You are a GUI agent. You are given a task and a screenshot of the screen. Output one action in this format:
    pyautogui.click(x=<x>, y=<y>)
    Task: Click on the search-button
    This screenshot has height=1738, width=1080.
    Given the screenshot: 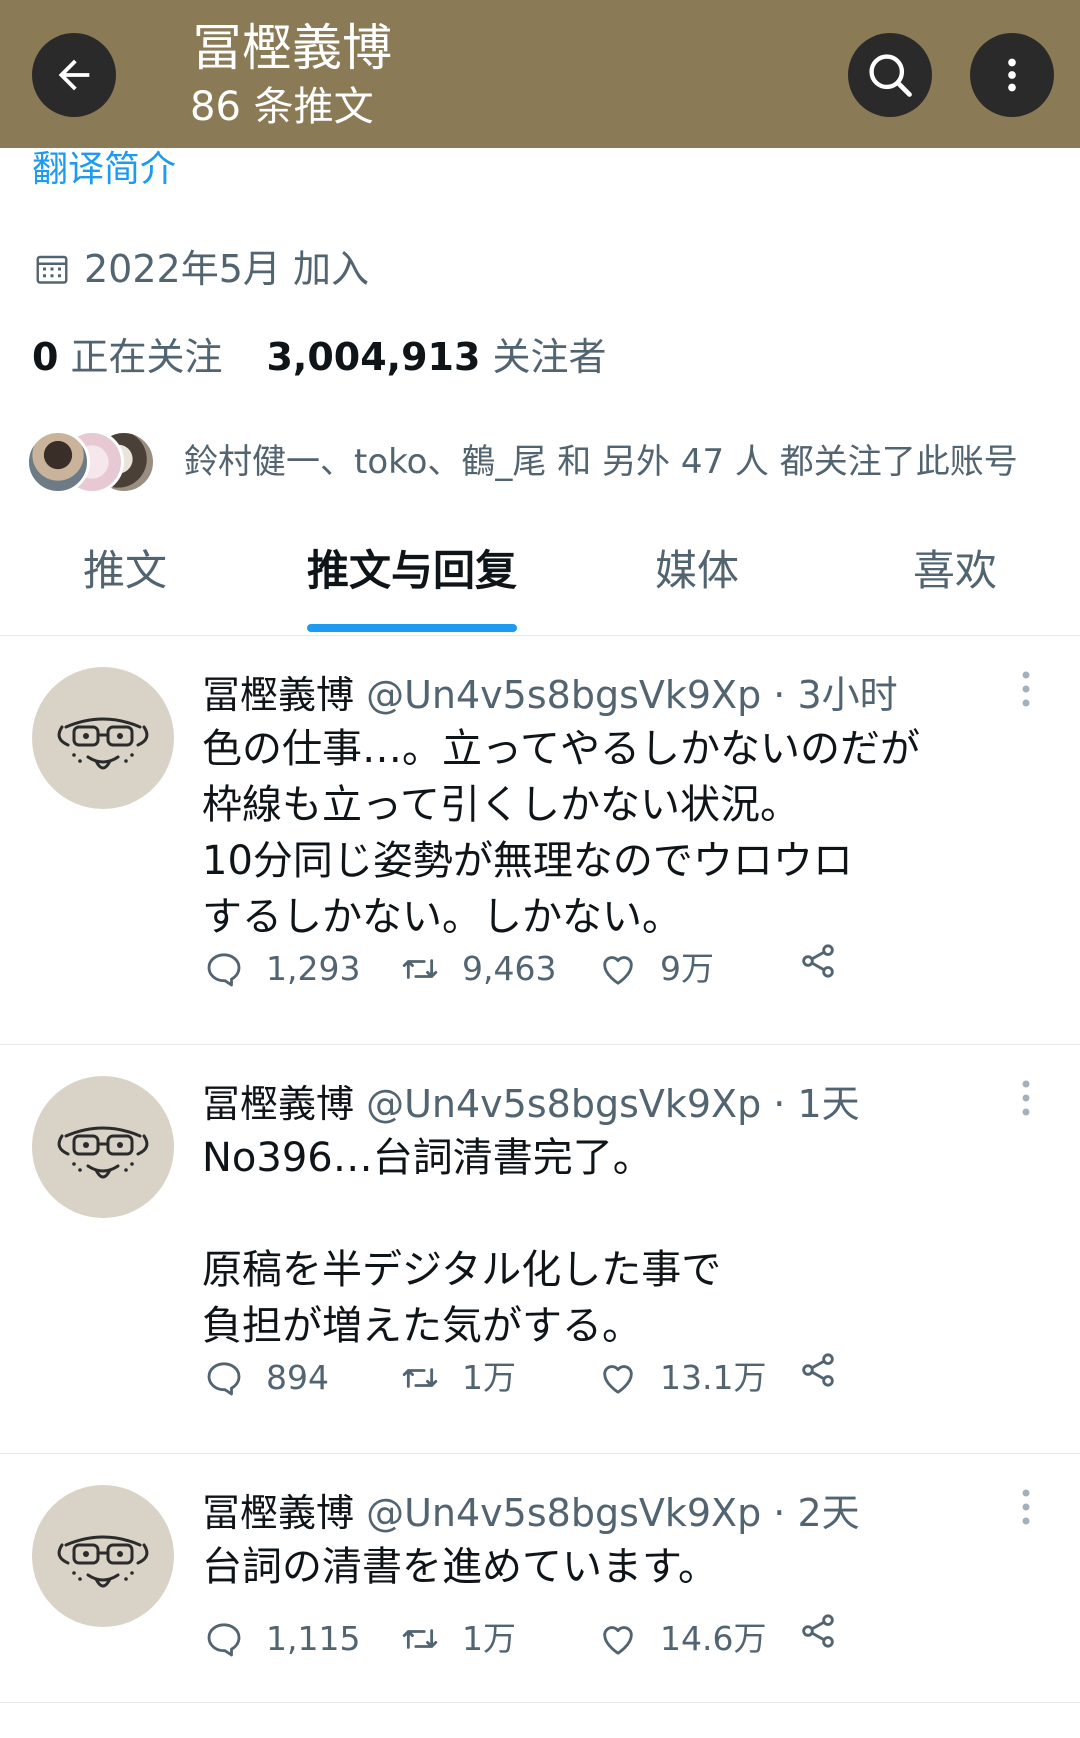 What is the action you would take?
    pyautogui.click(x=890, y=75)
    